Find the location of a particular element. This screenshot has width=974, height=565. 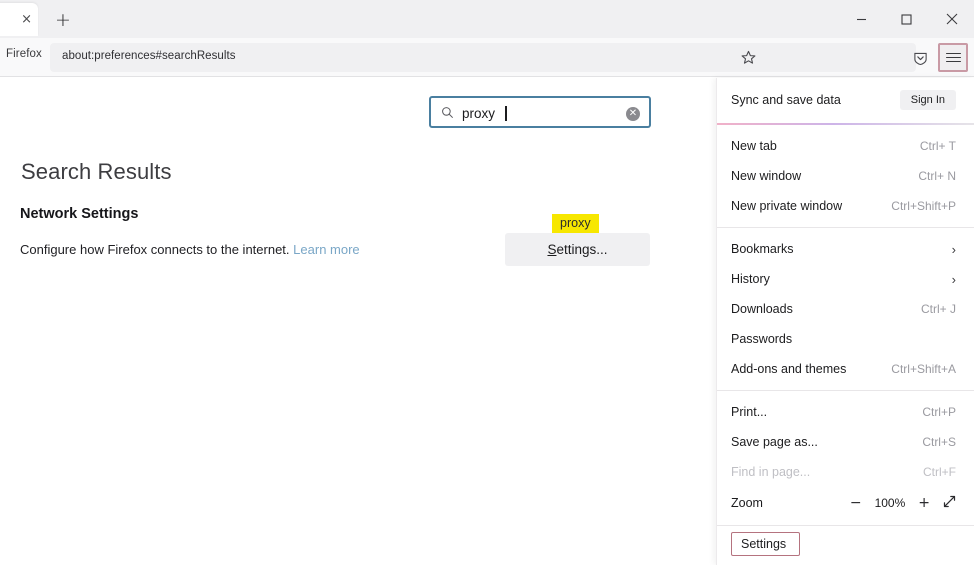

menu-item-print: Print... Ctrl+P is located at coordinates (845, 412).